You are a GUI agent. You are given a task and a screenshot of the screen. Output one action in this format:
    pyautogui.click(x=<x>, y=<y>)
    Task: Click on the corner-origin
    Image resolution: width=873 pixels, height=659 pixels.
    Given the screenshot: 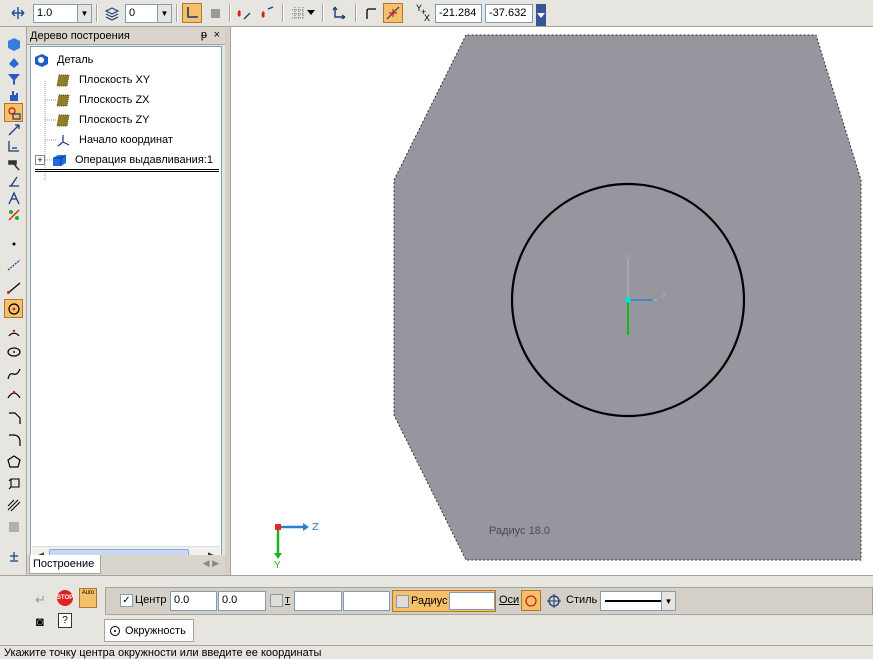 What is the action you would take?
    pyautogui.click(x=278, y=527)
    